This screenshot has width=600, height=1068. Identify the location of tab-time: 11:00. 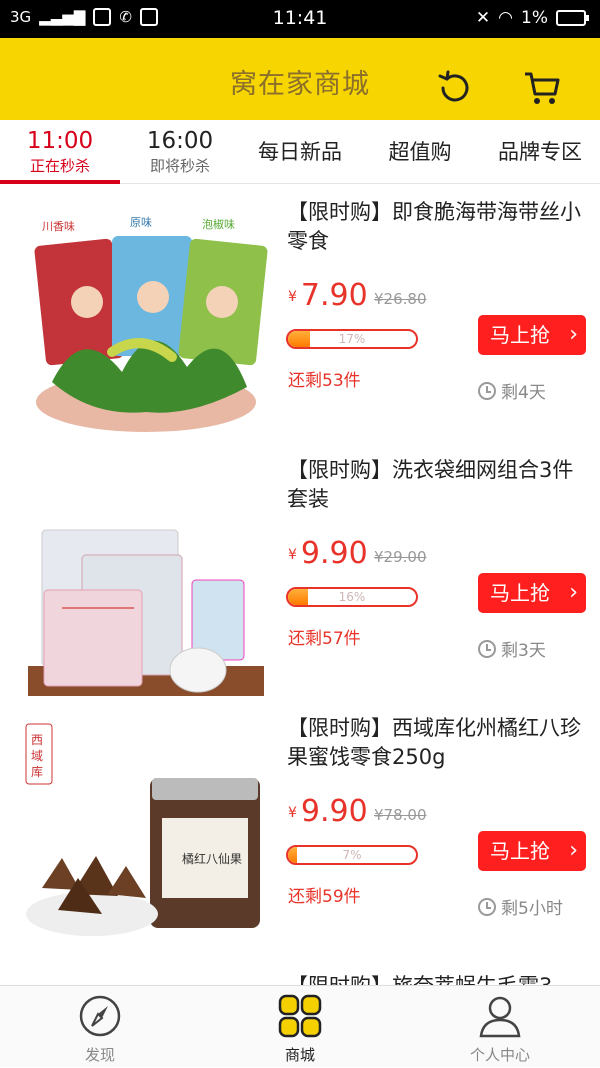
(60, 141).